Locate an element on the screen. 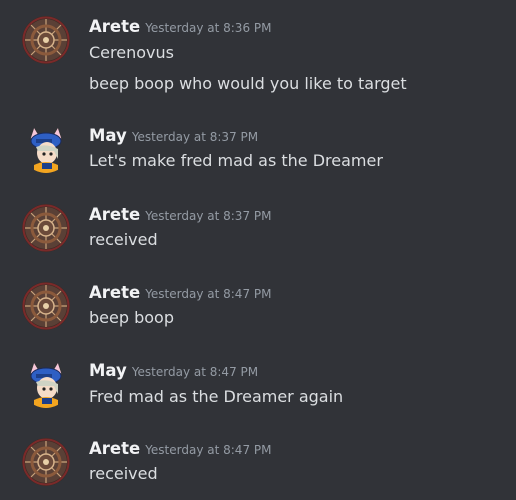 The image size is (516, 500). message-header: May Yesterday at 8:37 PM is located at coordinates (173, 136).